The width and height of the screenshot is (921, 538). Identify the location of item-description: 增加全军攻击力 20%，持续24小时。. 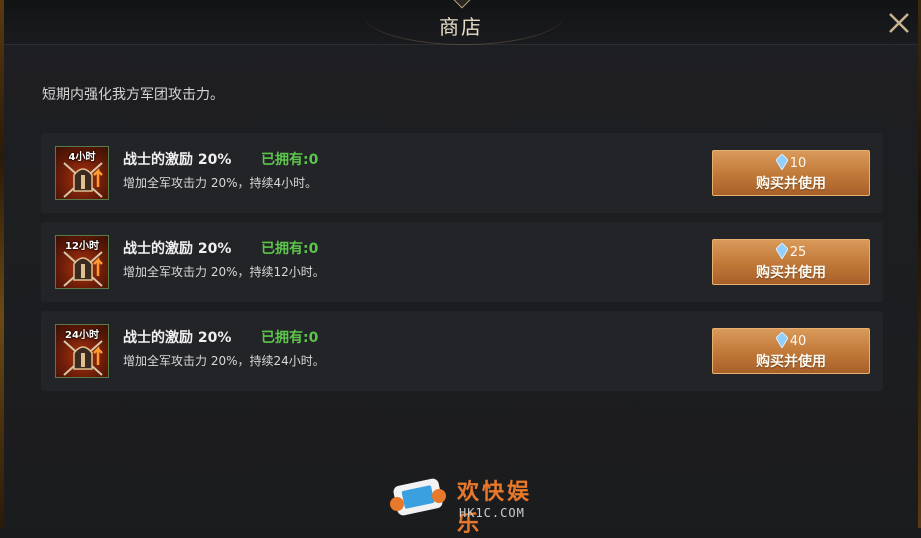
(224, 361).